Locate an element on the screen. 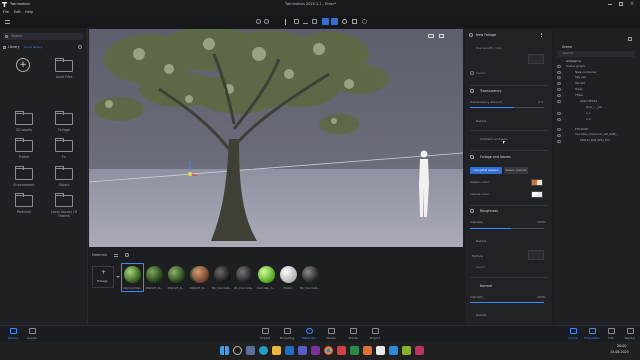 The height and width of the screenshot is (360, 640). scene-item-1-1: 1.1 is located at coordinates (588, 113).